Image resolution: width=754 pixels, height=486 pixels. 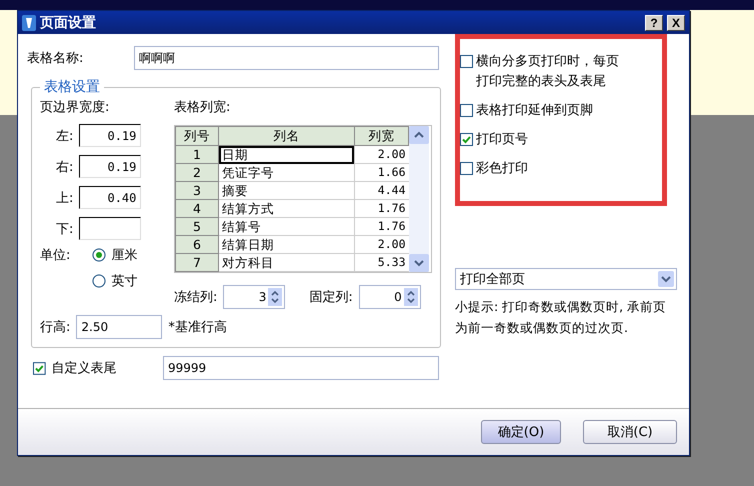 I want to click on print-range-dropdown: 打印全部页, so click(x=566, y=279).